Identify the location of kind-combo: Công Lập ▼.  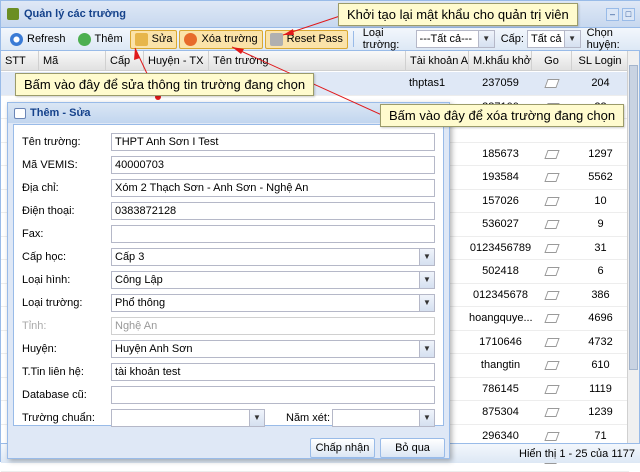
(273, 280).